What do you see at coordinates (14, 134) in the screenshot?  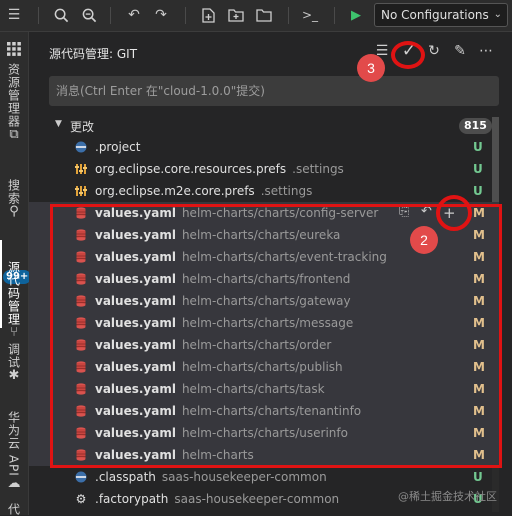 I see `files-icon: ⧉` at bounding box center [14, 134].